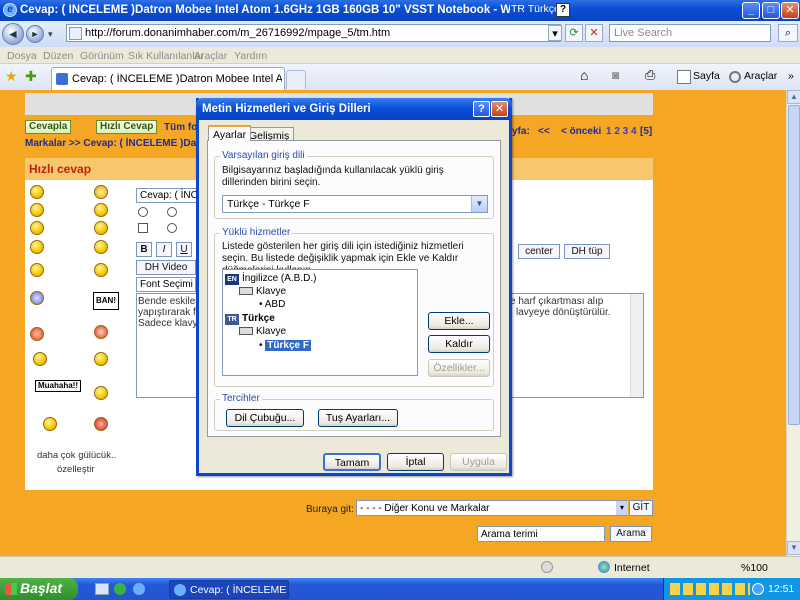 Image resolution: width=800 pixels, height=600 pixels. Describe the element at coordinates (587, 251) in the screenshot. I see `dh-tup-button: DH tüp` at that location.